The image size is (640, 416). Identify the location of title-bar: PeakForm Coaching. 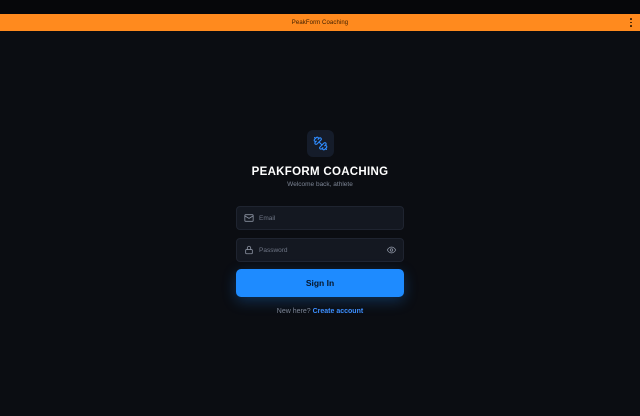
(320, 22).